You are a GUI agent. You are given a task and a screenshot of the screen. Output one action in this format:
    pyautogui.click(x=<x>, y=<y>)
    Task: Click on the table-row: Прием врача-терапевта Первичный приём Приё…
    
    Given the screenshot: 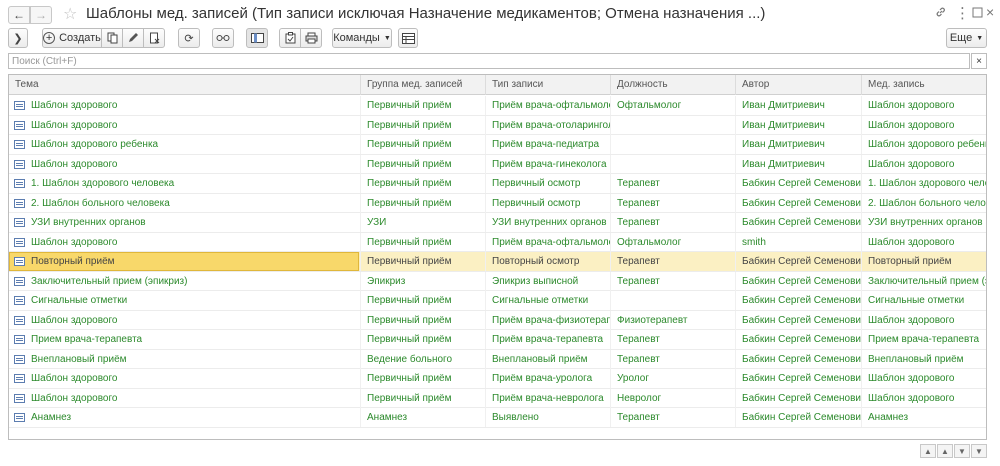 What is the action you would take?
    pyautogui.click(x=497, y=340)
    